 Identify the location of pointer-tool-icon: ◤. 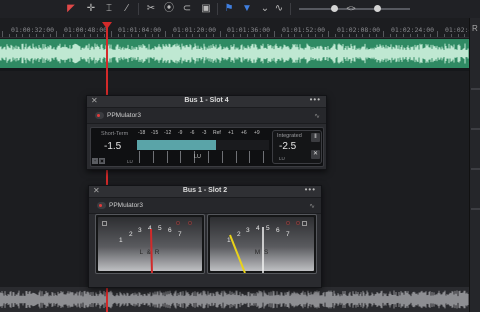
(71, 9).